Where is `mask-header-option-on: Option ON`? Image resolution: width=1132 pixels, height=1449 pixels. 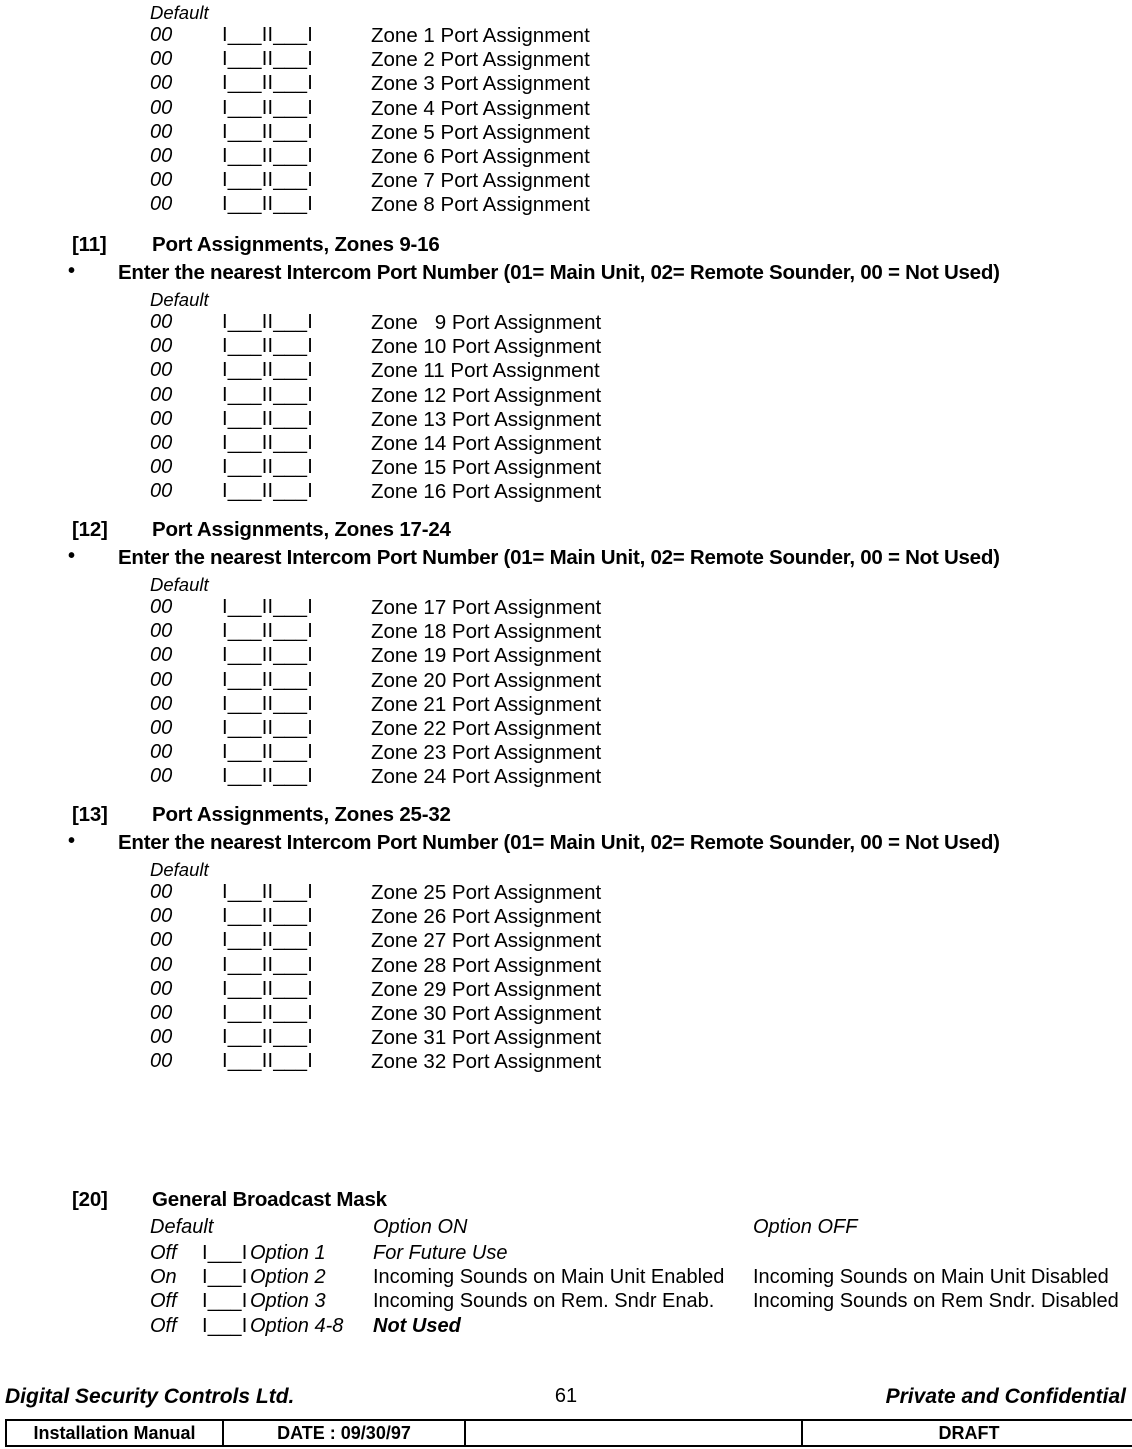 mask-header-option-on: Option ON is located at coordinates (420, 1227).